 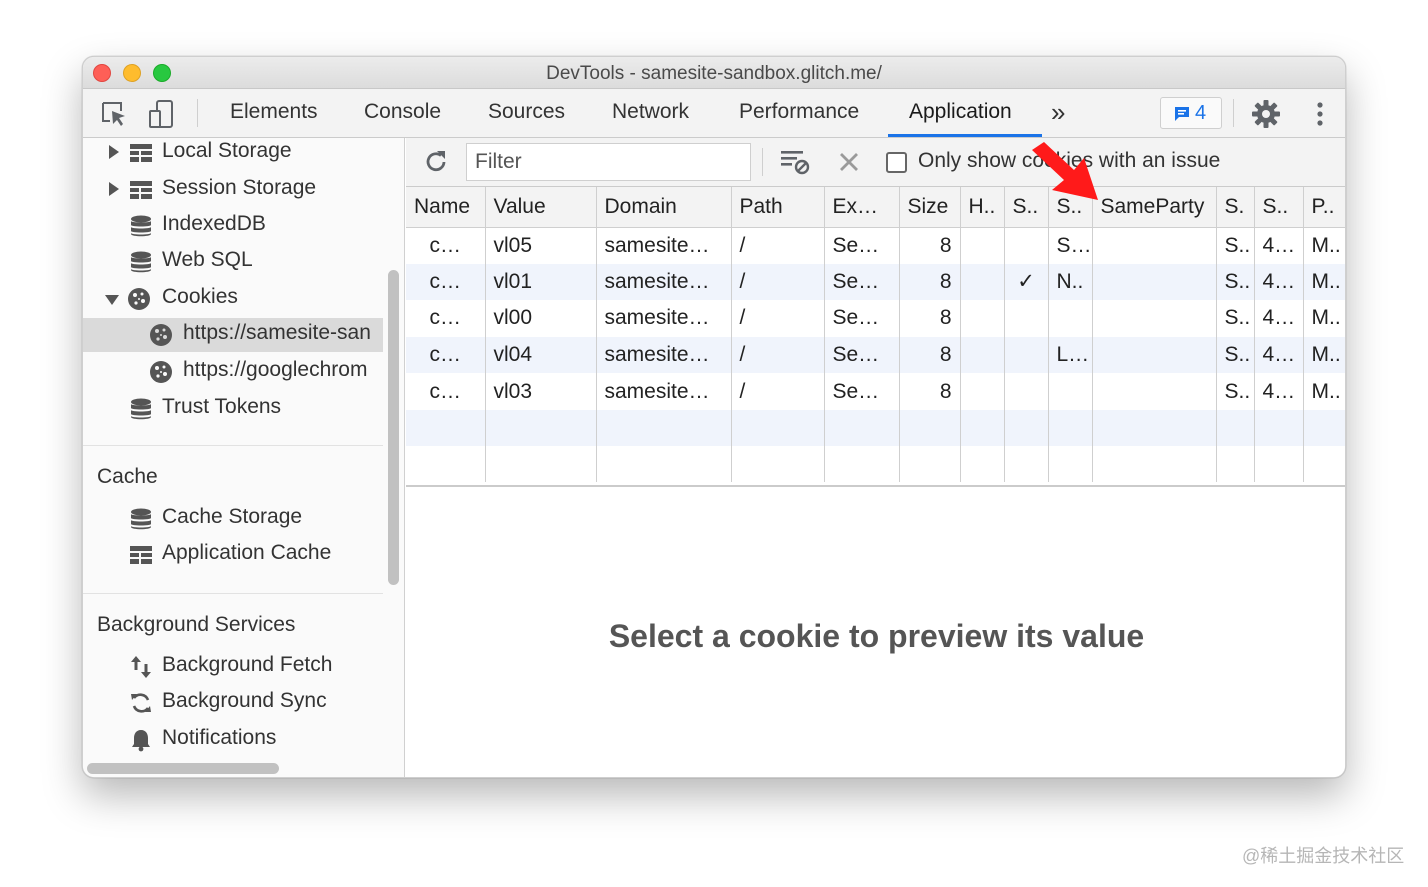 What do you see at coordinates (233, 703) in the screenshot?
I see `sidebar-item-background-sync: Background Sync` at bounding box center [233, 703].